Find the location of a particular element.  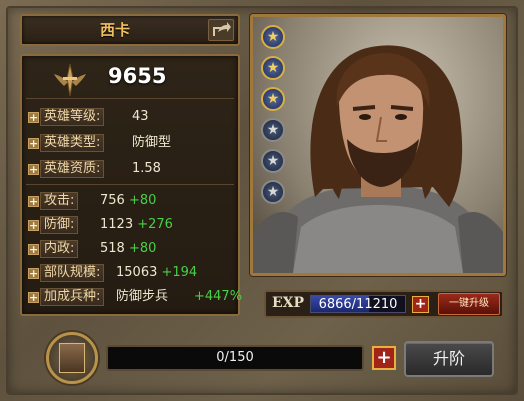

stat-level-row: + 英雄等级: is located at coordinates (66, 117).